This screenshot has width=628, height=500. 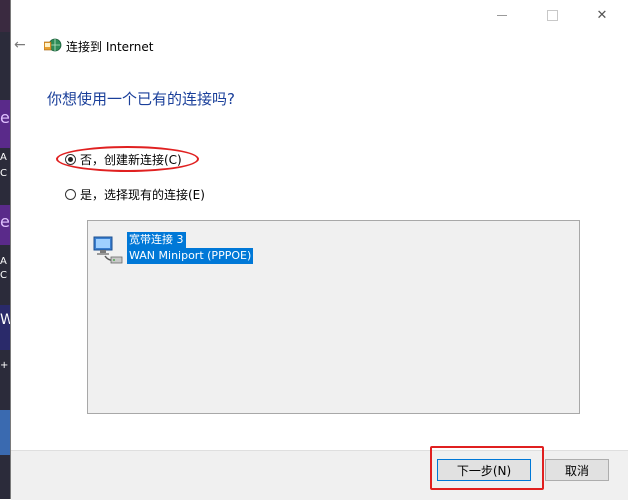 I want to click on connection-name: 宽带连接 3, so click(x=156, y=240).